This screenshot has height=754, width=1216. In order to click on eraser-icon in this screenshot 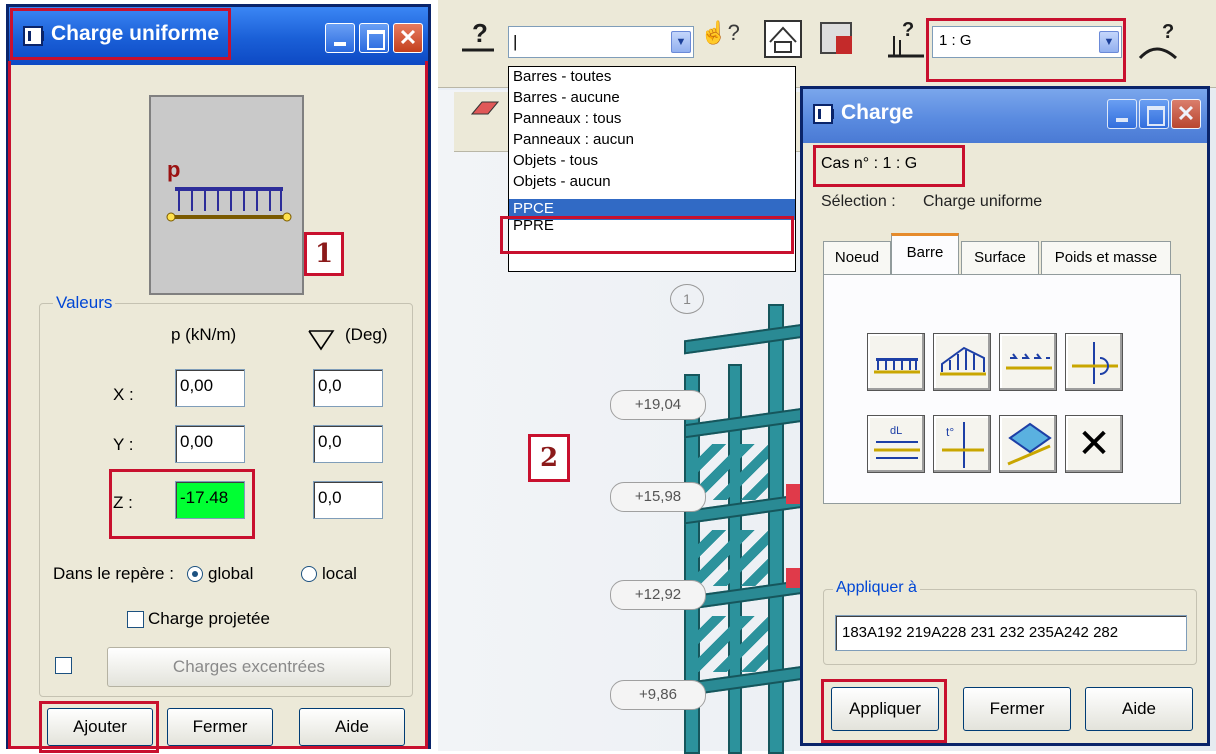, I will do `click(485, 108)`.